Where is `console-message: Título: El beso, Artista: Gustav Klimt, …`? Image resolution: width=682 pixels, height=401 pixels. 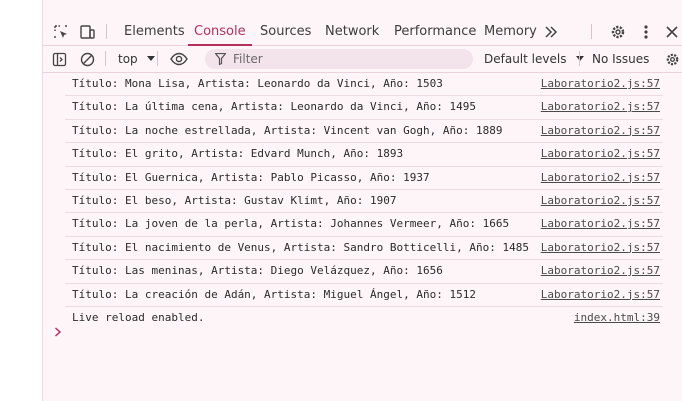
console-message: Título: El beso, Artista: Gustav Klimt, … is located at coordinates (364, 202).